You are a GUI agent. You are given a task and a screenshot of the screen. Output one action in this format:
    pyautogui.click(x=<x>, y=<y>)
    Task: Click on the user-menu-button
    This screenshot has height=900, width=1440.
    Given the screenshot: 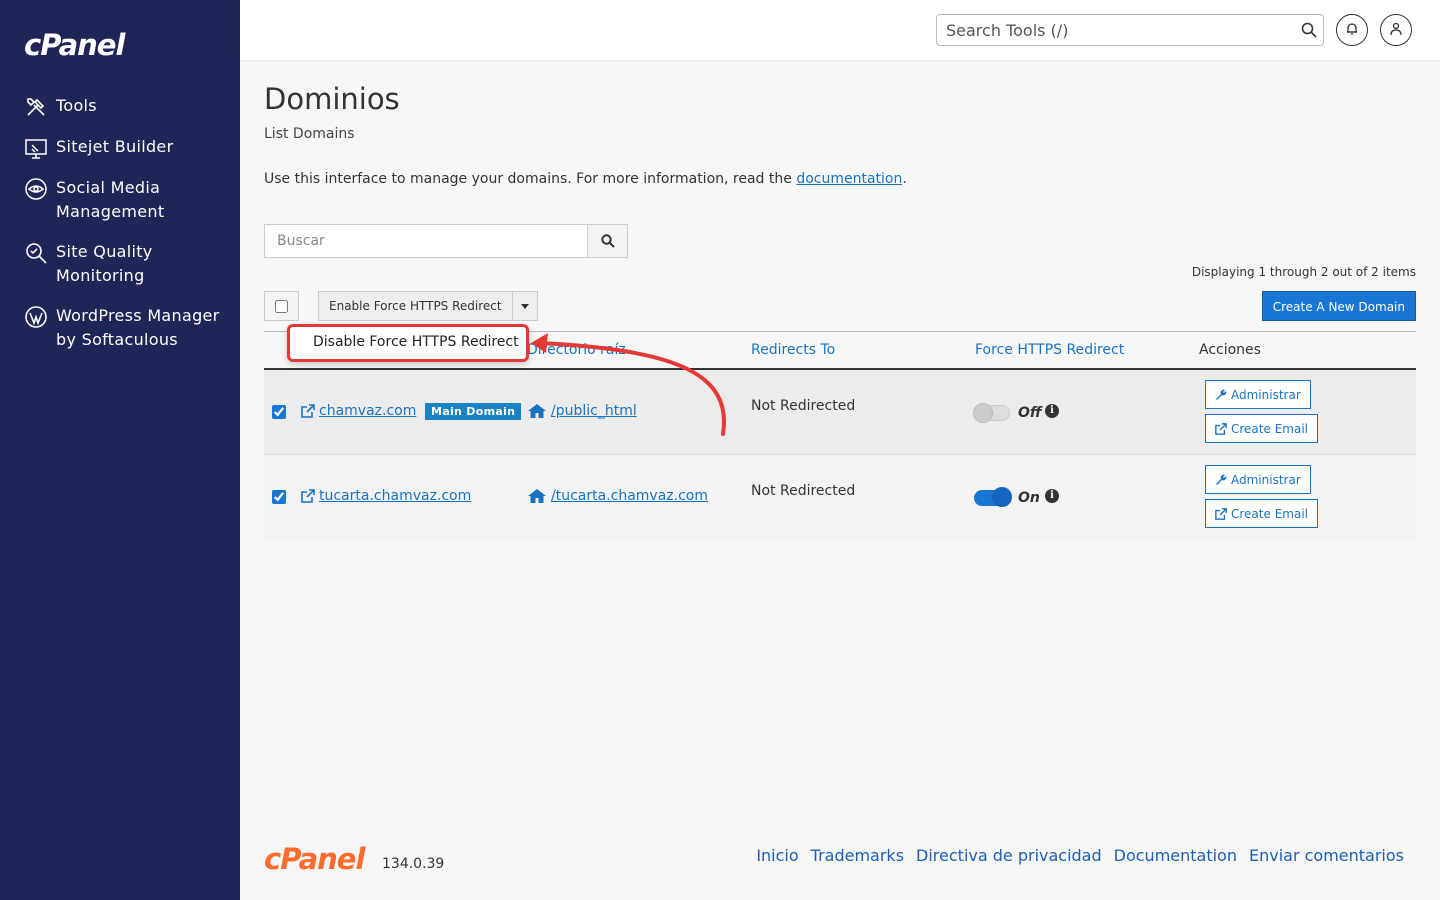 What is the action you would take?
    pyautogui.click(x=1396, y=30)
    